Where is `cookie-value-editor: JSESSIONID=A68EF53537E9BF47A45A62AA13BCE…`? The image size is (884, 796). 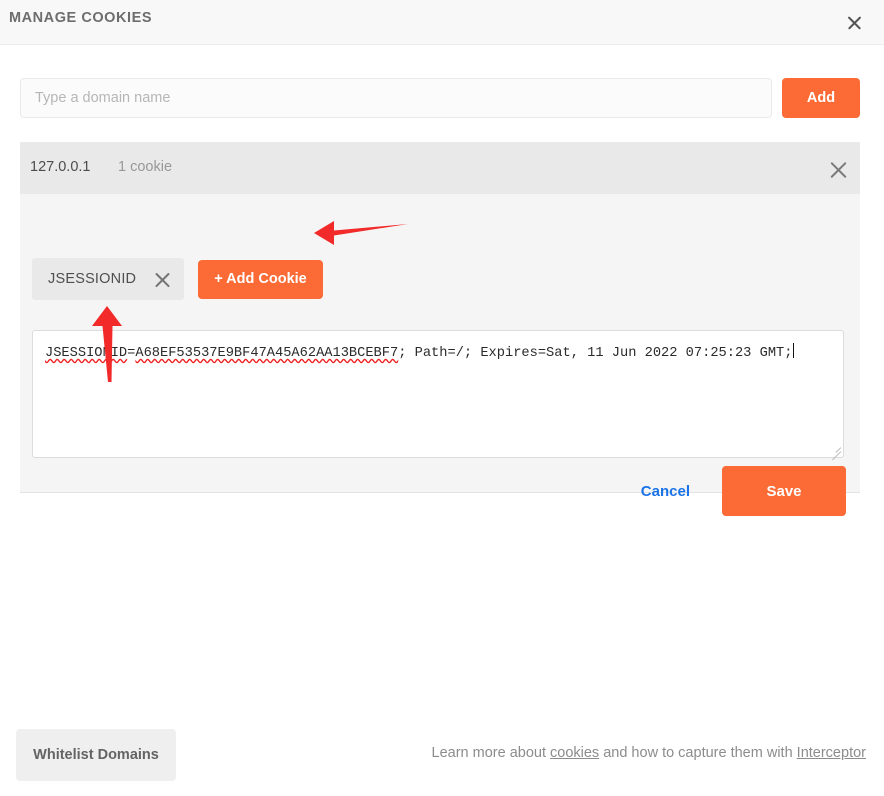
cookie-value-editor: JSESSIONID=A68EF53537E9BF47A45A62AA13BCE… is located at coordinates (438, 394).